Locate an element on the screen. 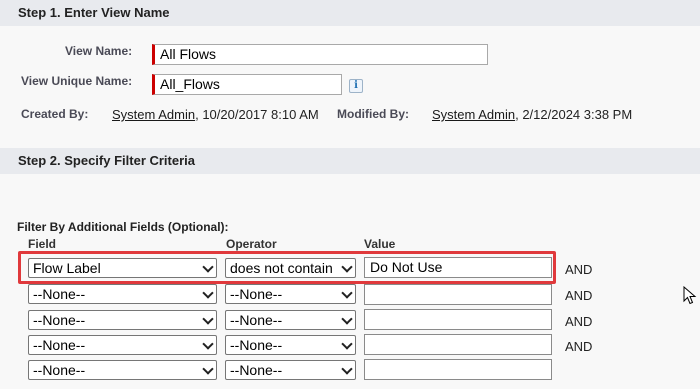  filter-operator-select-4: --None-- is located at coordinates (290, 345).